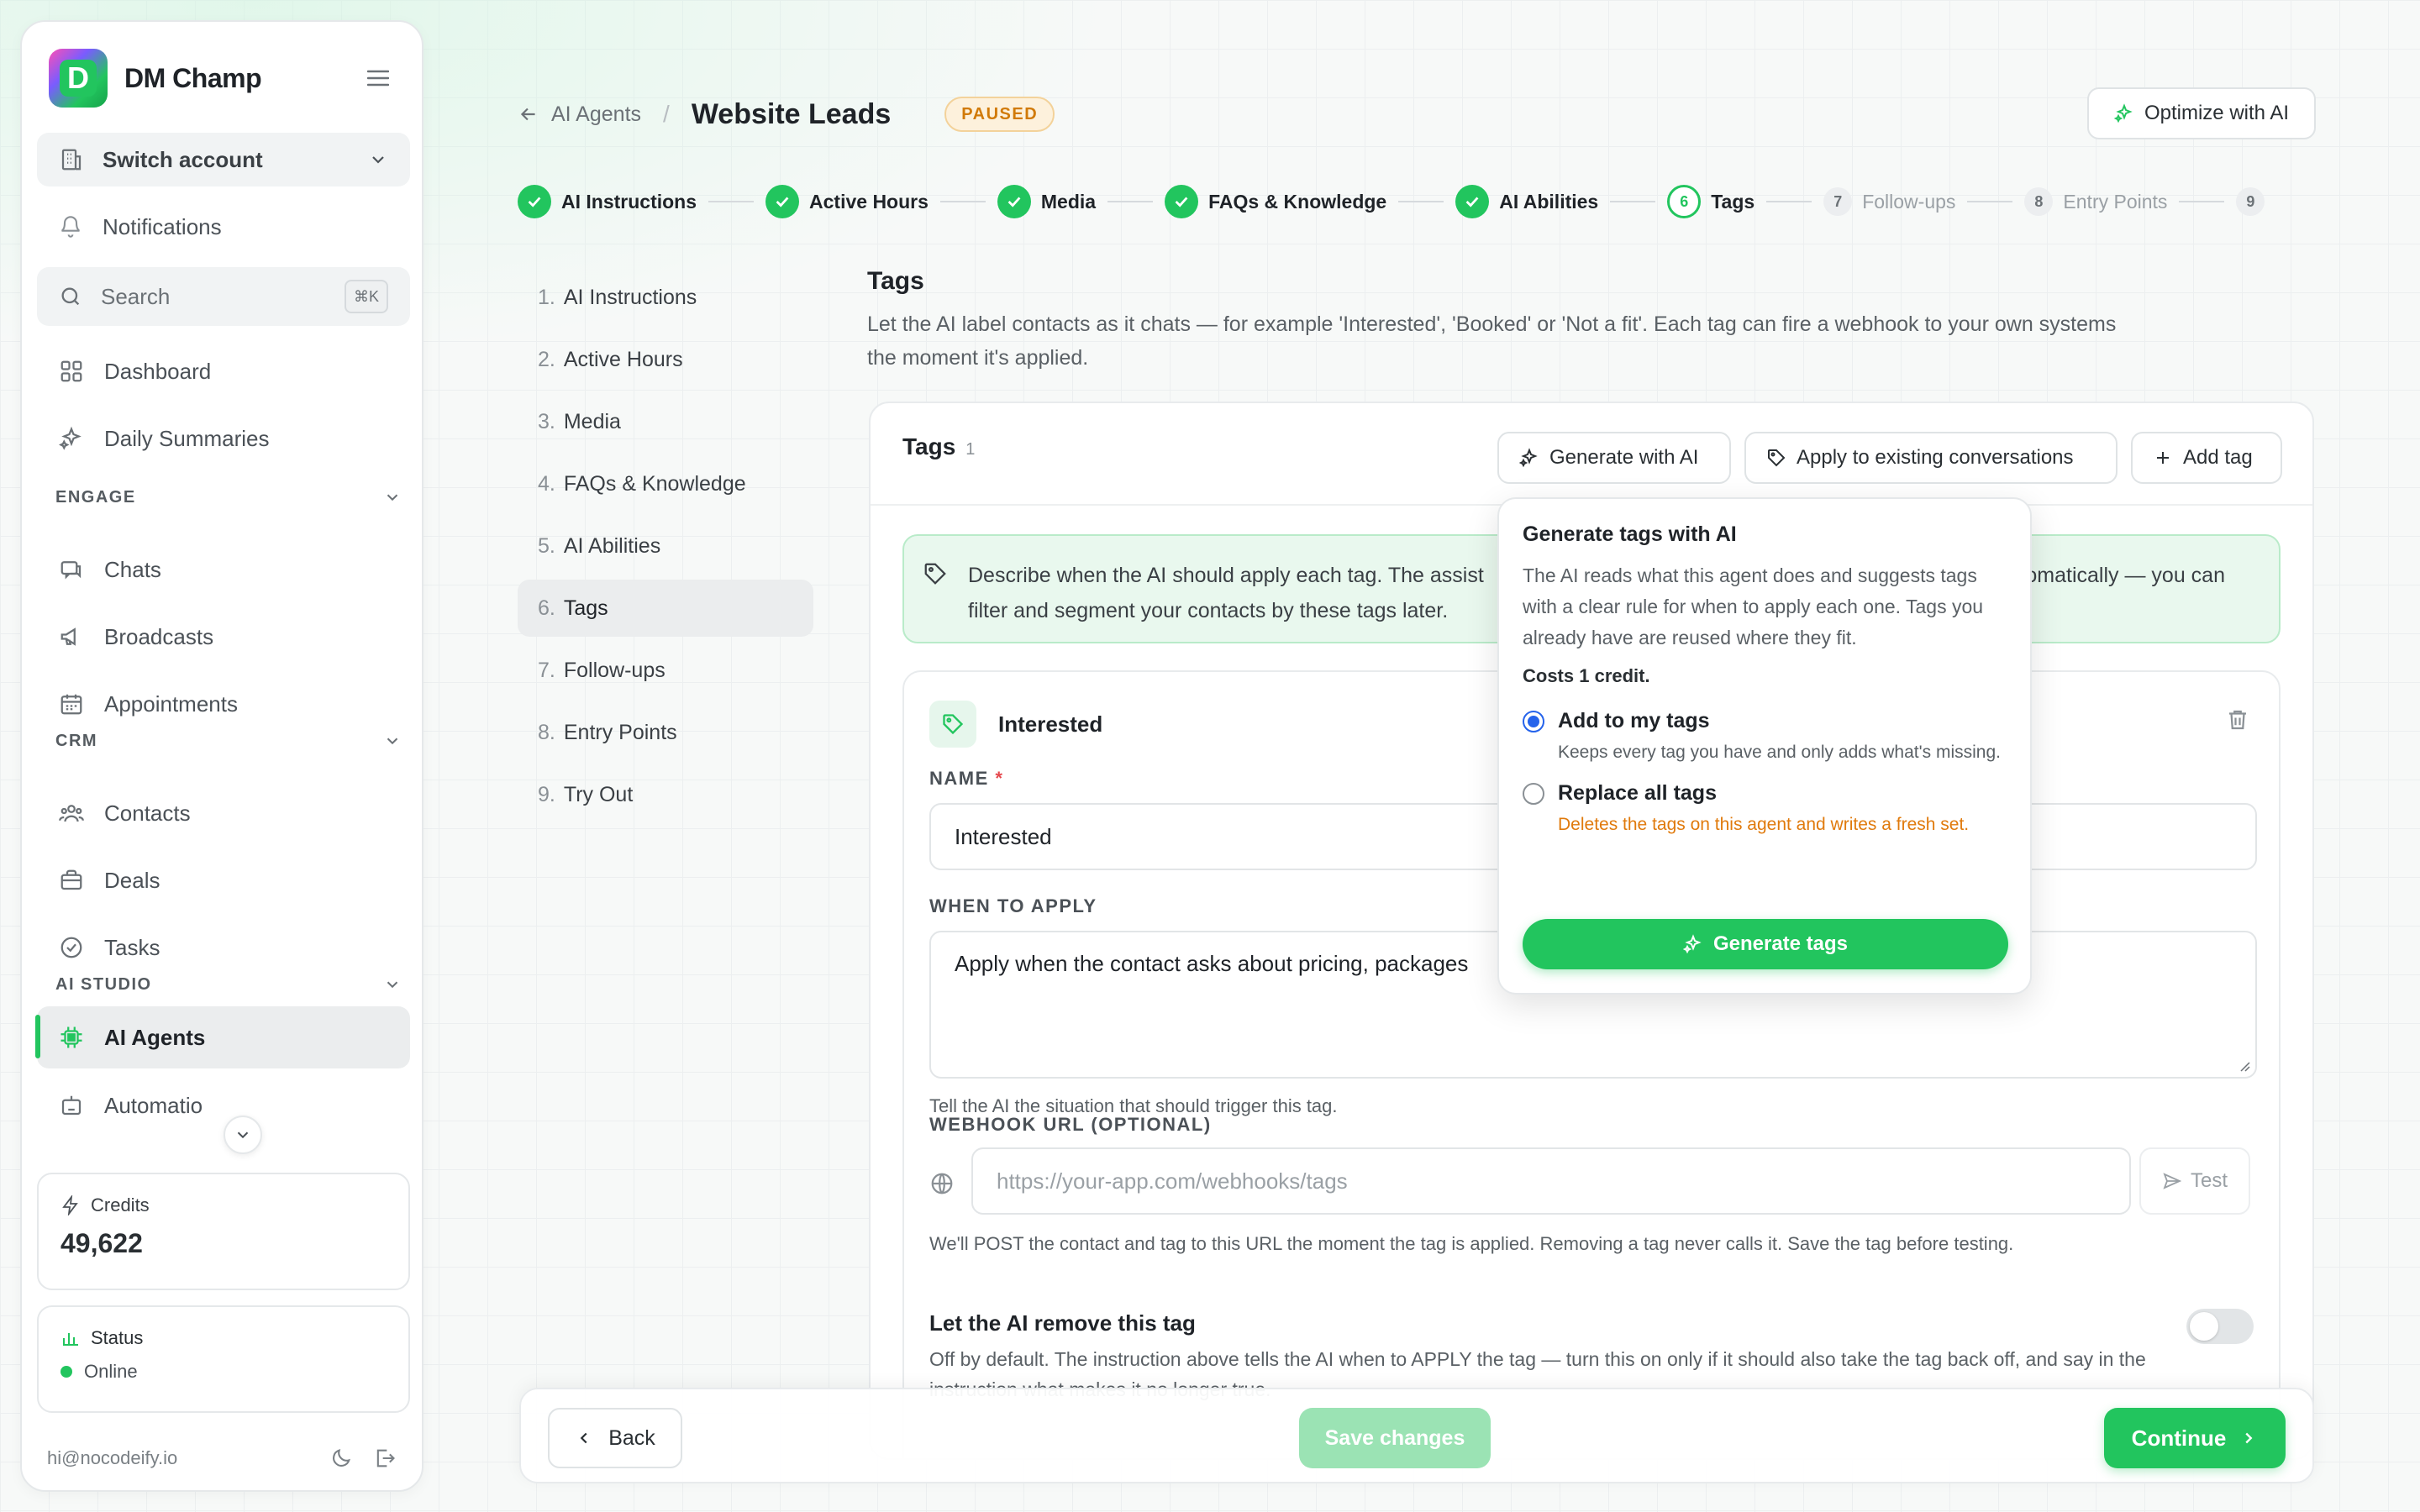 This screenshot has width=2420, height=1512. What do you see at coordinates (1551, 1181) in the screenshot?
I see `webhook-url-input: https://your-app.com/webhooks/tags` at bounding box center [1551, 1181].